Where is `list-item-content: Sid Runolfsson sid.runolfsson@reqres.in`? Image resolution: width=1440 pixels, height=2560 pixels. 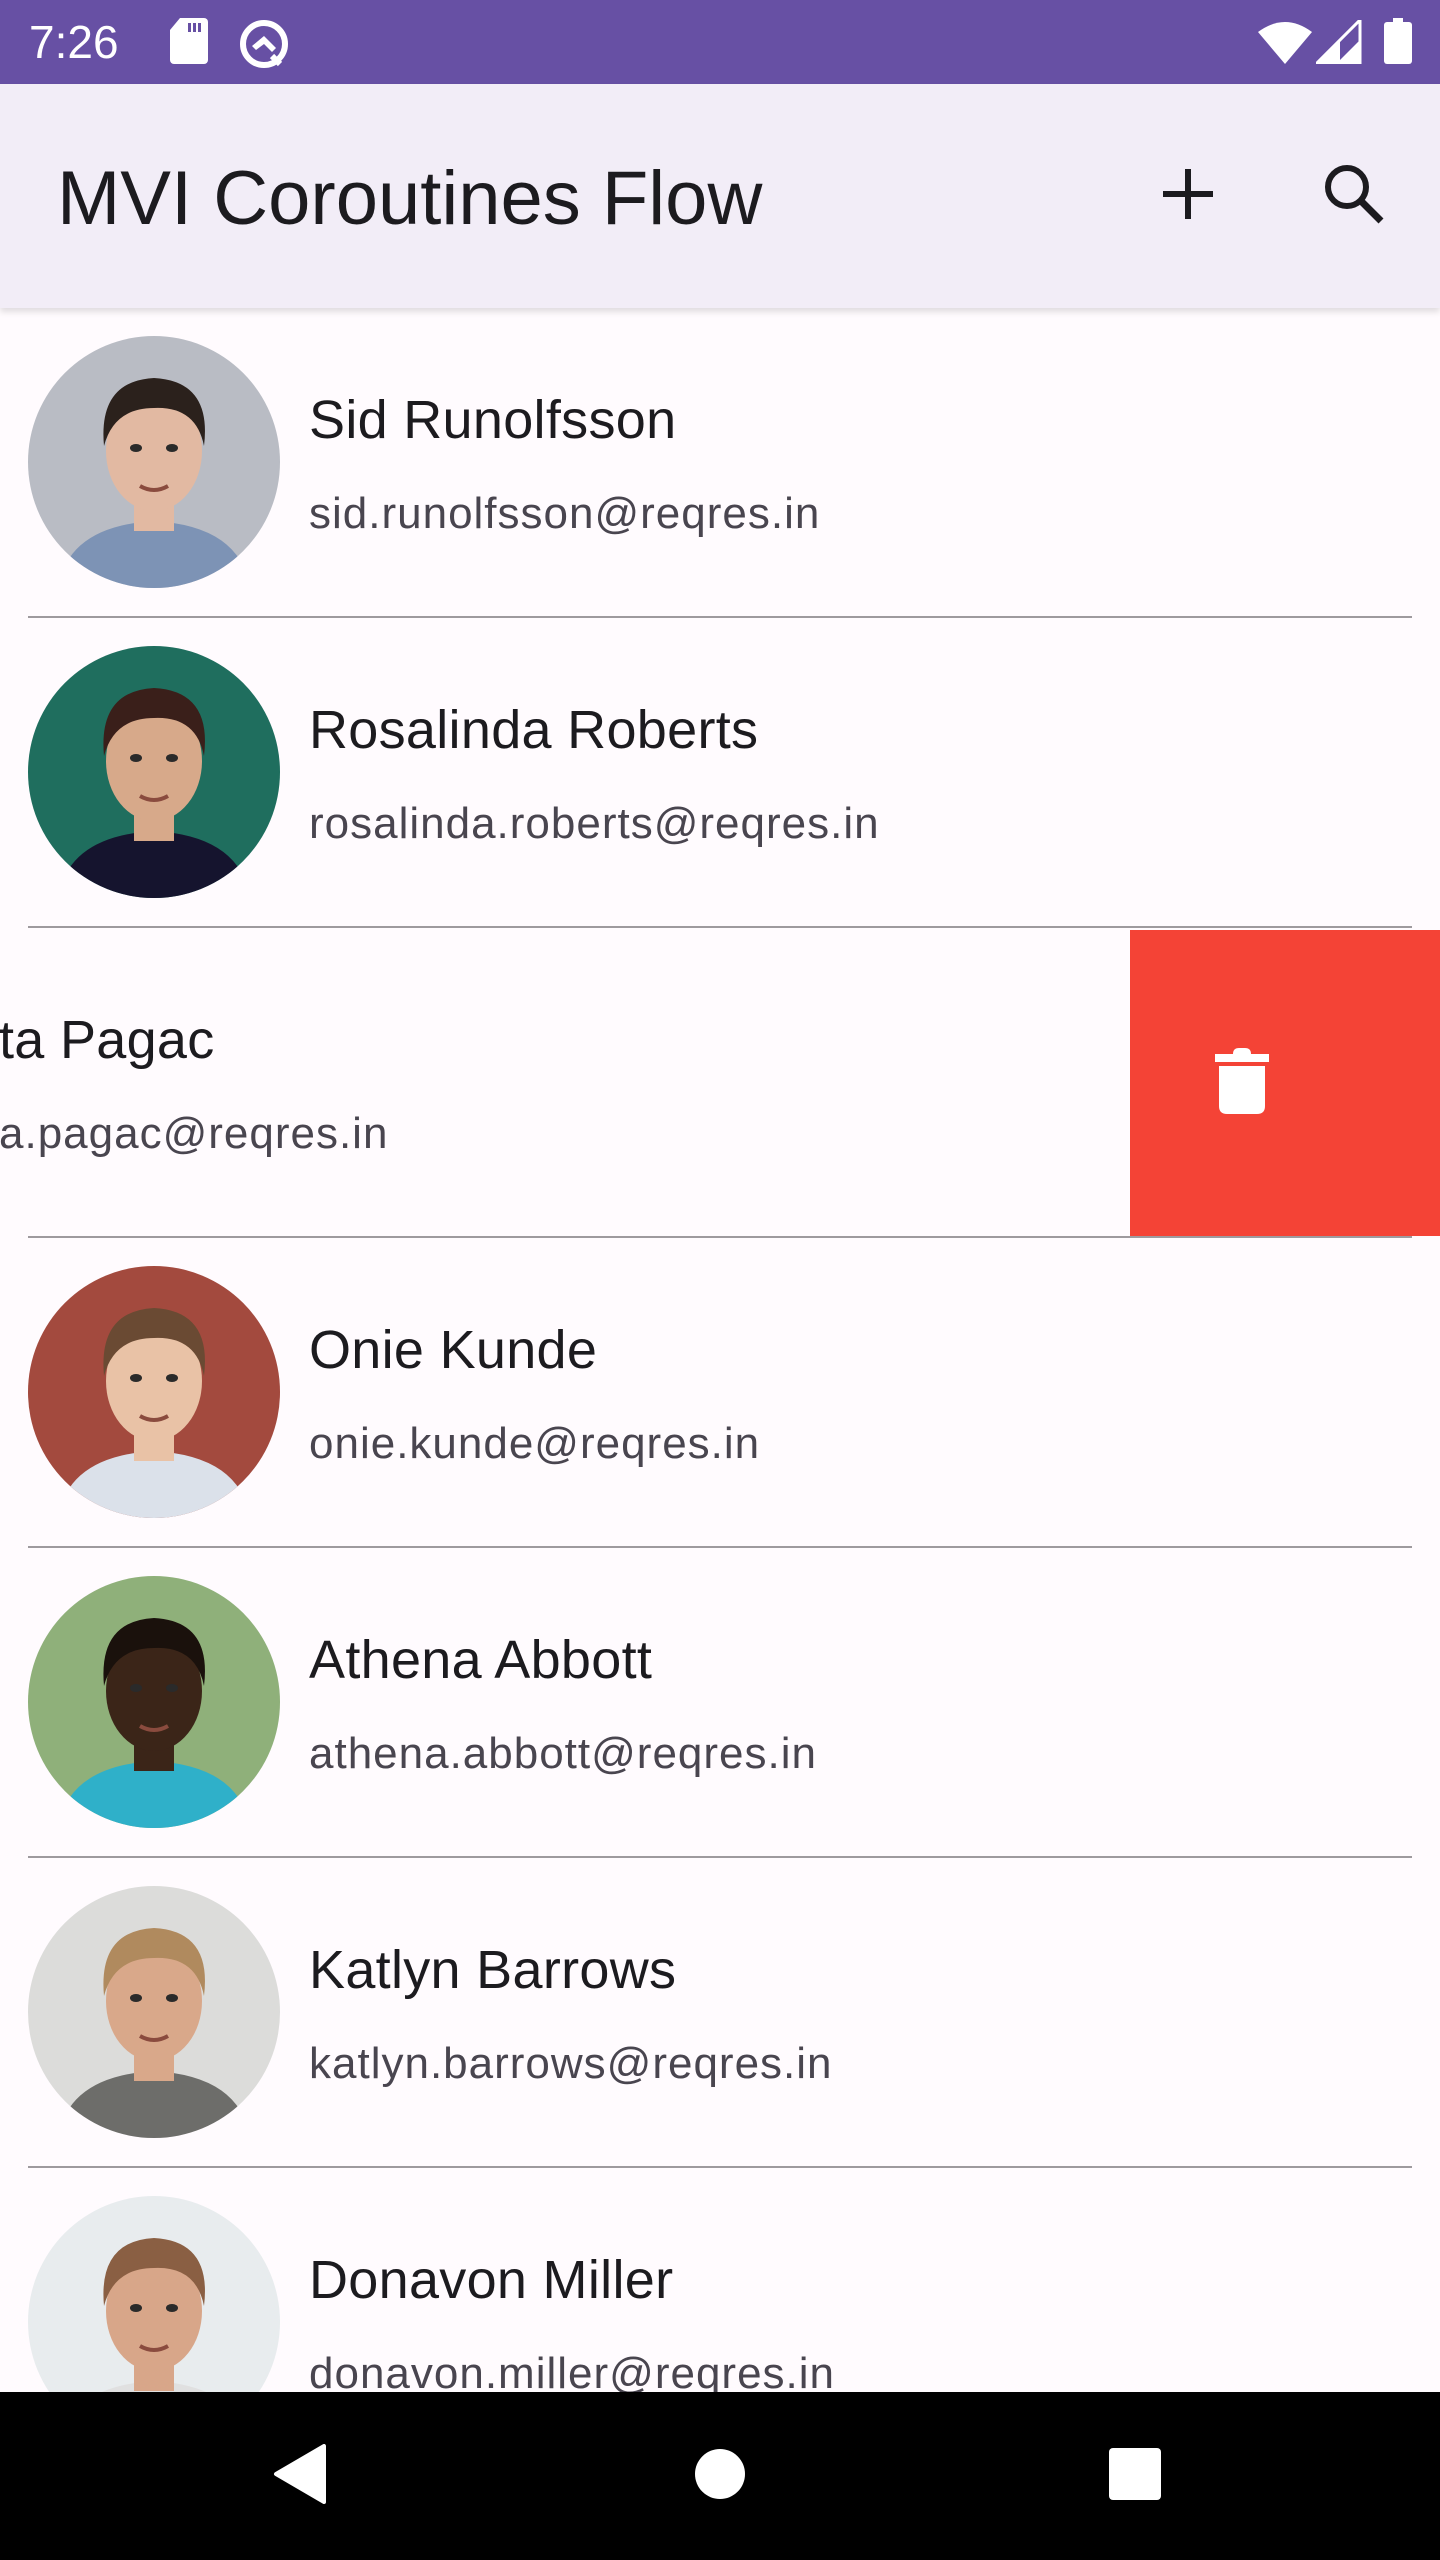
list-item-content: Sid Runolfsson sid.runolfsson@reqres.in is located at coordinates (720, 462).